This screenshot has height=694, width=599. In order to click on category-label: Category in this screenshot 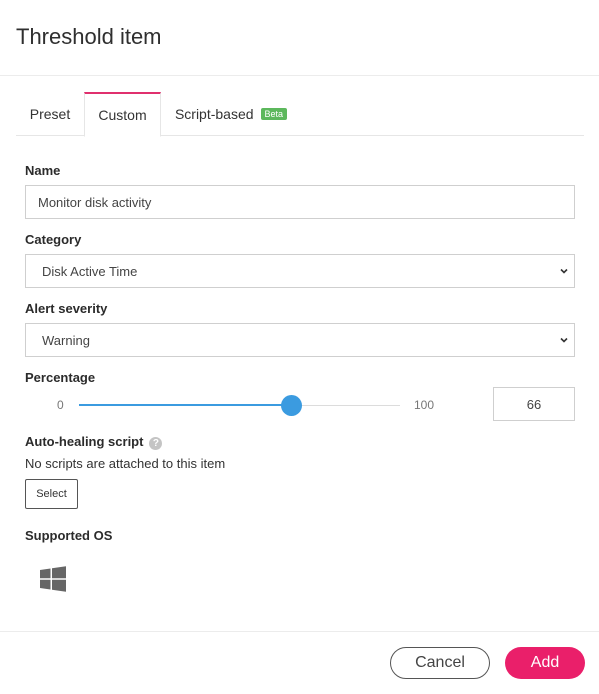, I will do `click(53, 239)`.